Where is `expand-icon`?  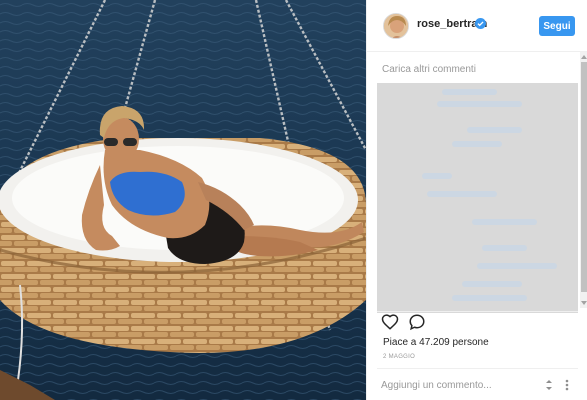
expand-icon is located at coordinates (567, 385).